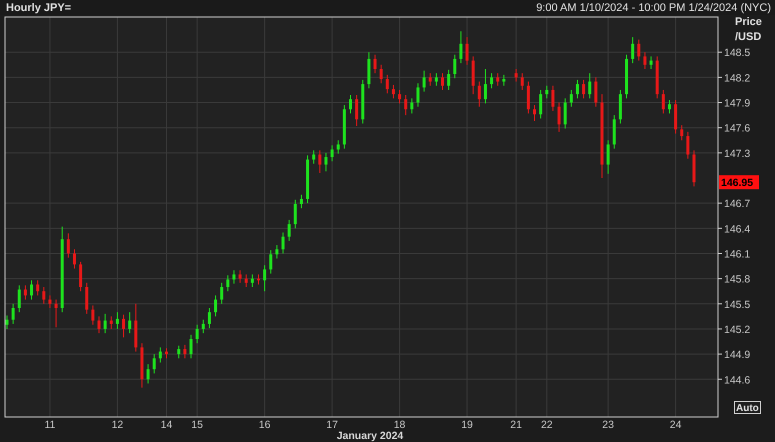  I want to click on x-tick-label: 15, so click(197, 425).